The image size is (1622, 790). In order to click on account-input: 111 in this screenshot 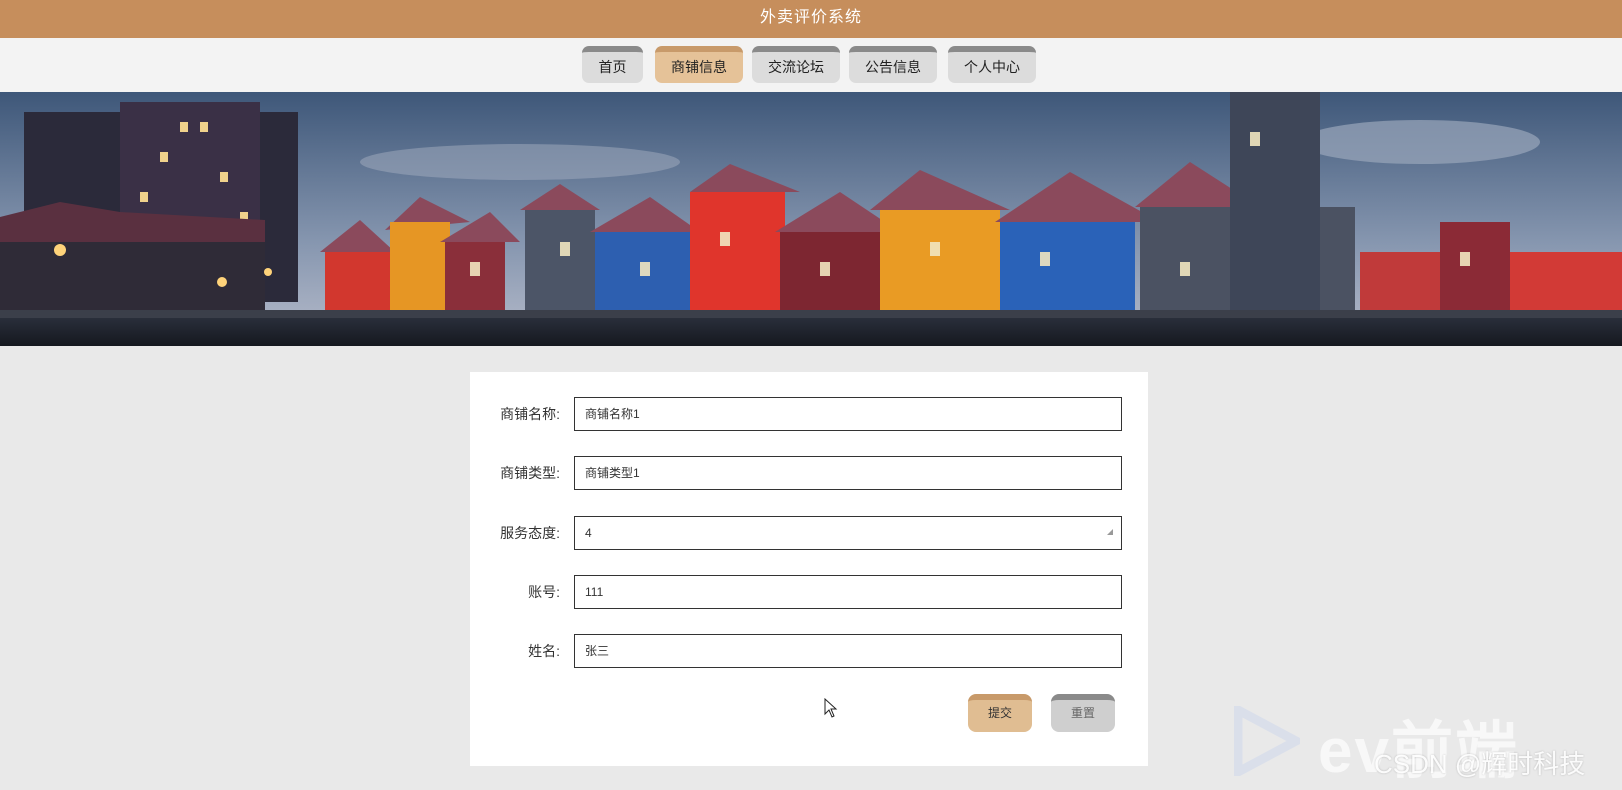, I will do `click(848, 592)`.